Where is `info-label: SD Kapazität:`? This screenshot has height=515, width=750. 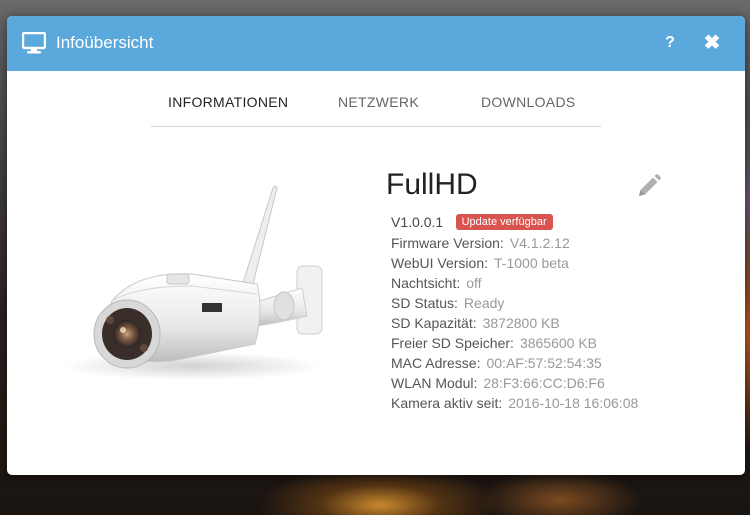
info-label: SD Kapazität: is located at coordinates (434, 323).